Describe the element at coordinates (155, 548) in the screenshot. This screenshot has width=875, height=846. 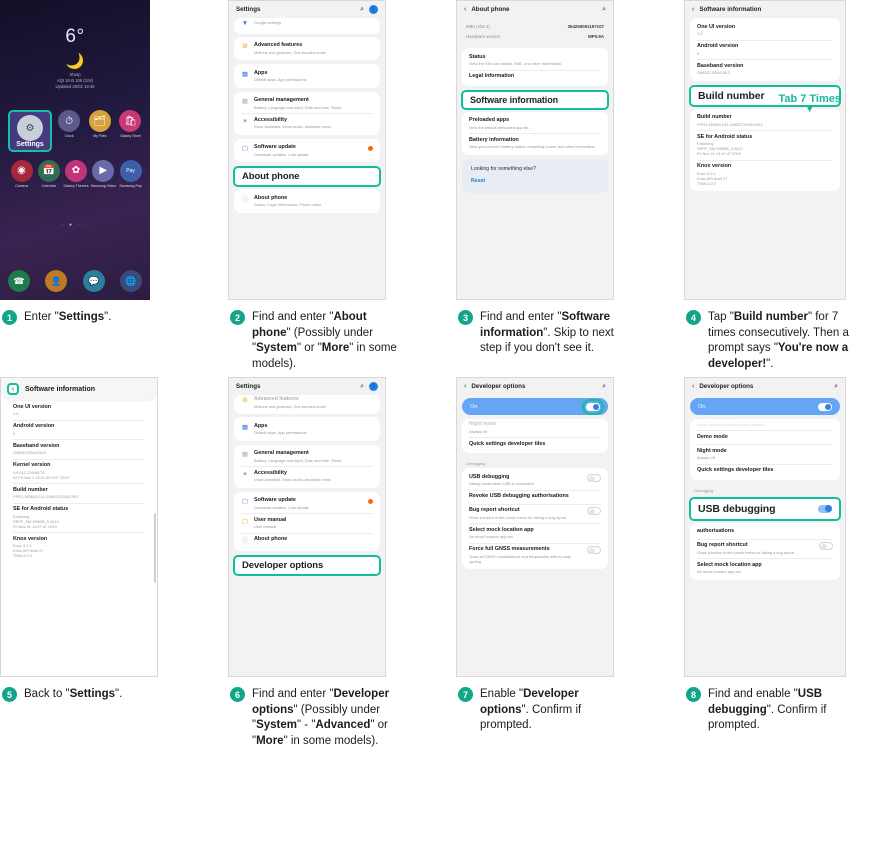
I see `scrollbar-thumb` at that location.